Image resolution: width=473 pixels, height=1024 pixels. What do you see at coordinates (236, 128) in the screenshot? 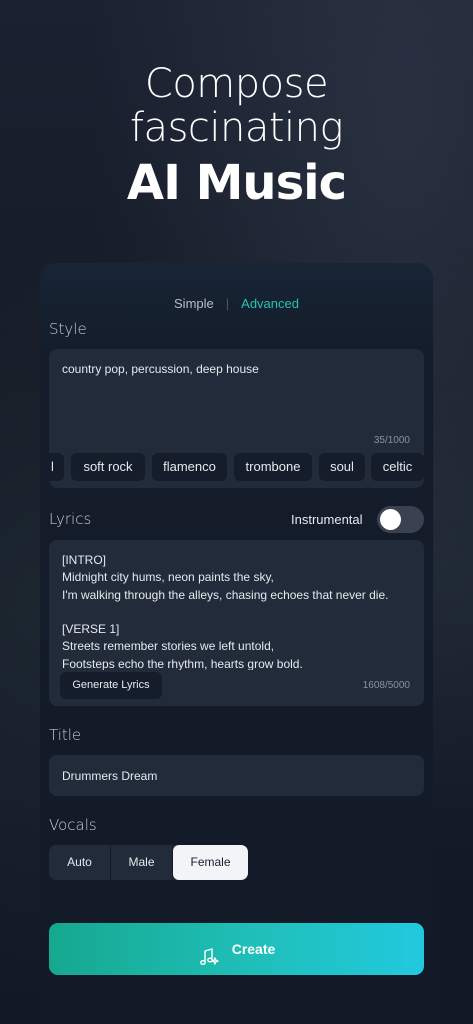
I see `hero-line-2: fascinating` at bounding box center [236, 128].